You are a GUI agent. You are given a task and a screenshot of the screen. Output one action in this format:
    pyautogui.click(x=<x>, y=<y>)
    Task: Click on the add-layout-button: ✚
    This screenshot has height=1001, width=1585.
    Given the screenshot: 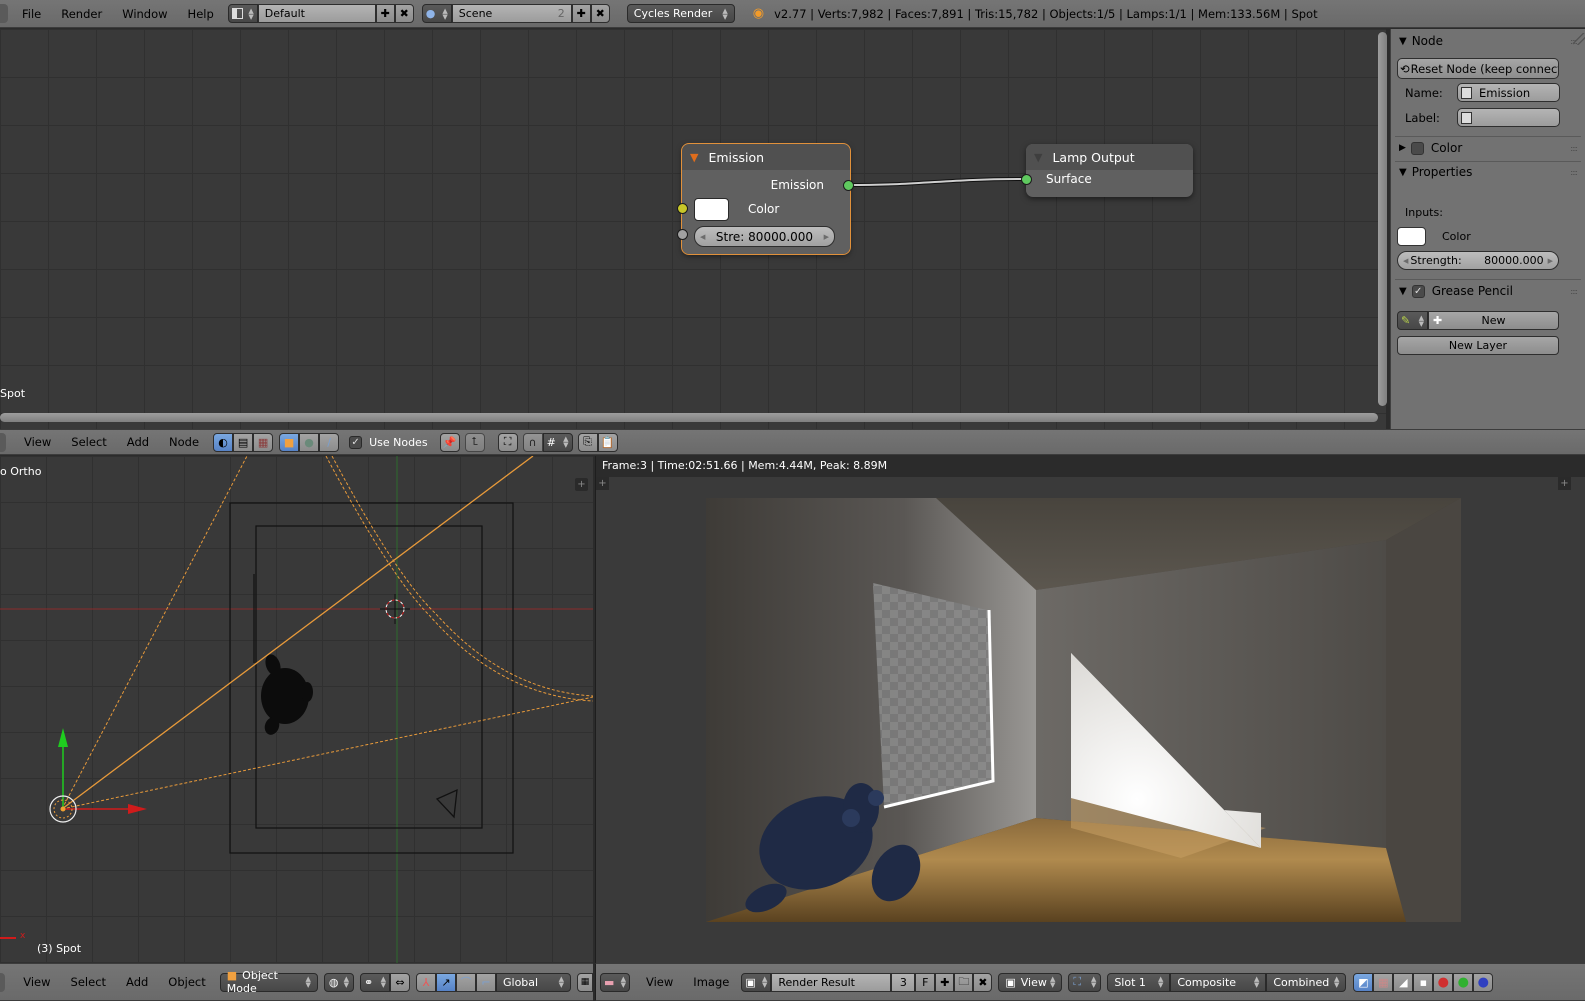 What is the action you would take?
    pyautogui.click(x=385, y=13)
    